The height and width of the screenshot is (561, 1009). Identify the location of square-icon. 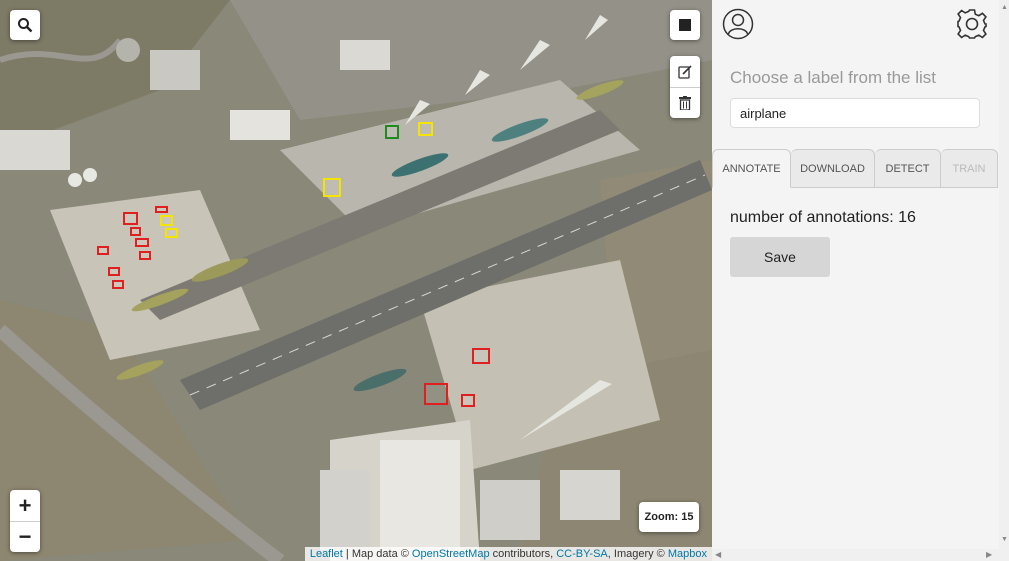
(685, 25).